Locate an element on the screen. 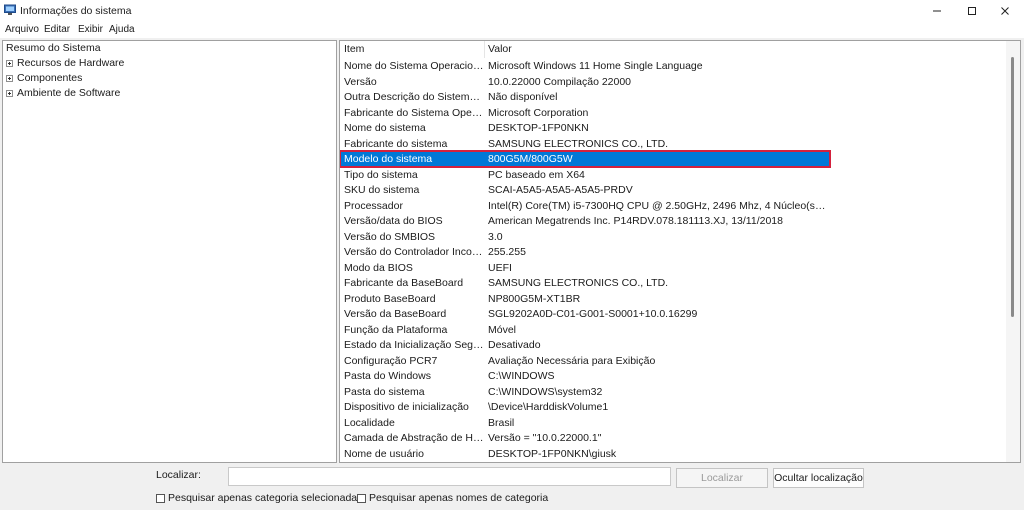 Image resolution: width=1024 pixels, height=510 pixels. minimize-button is located at coordinates (937, 11).